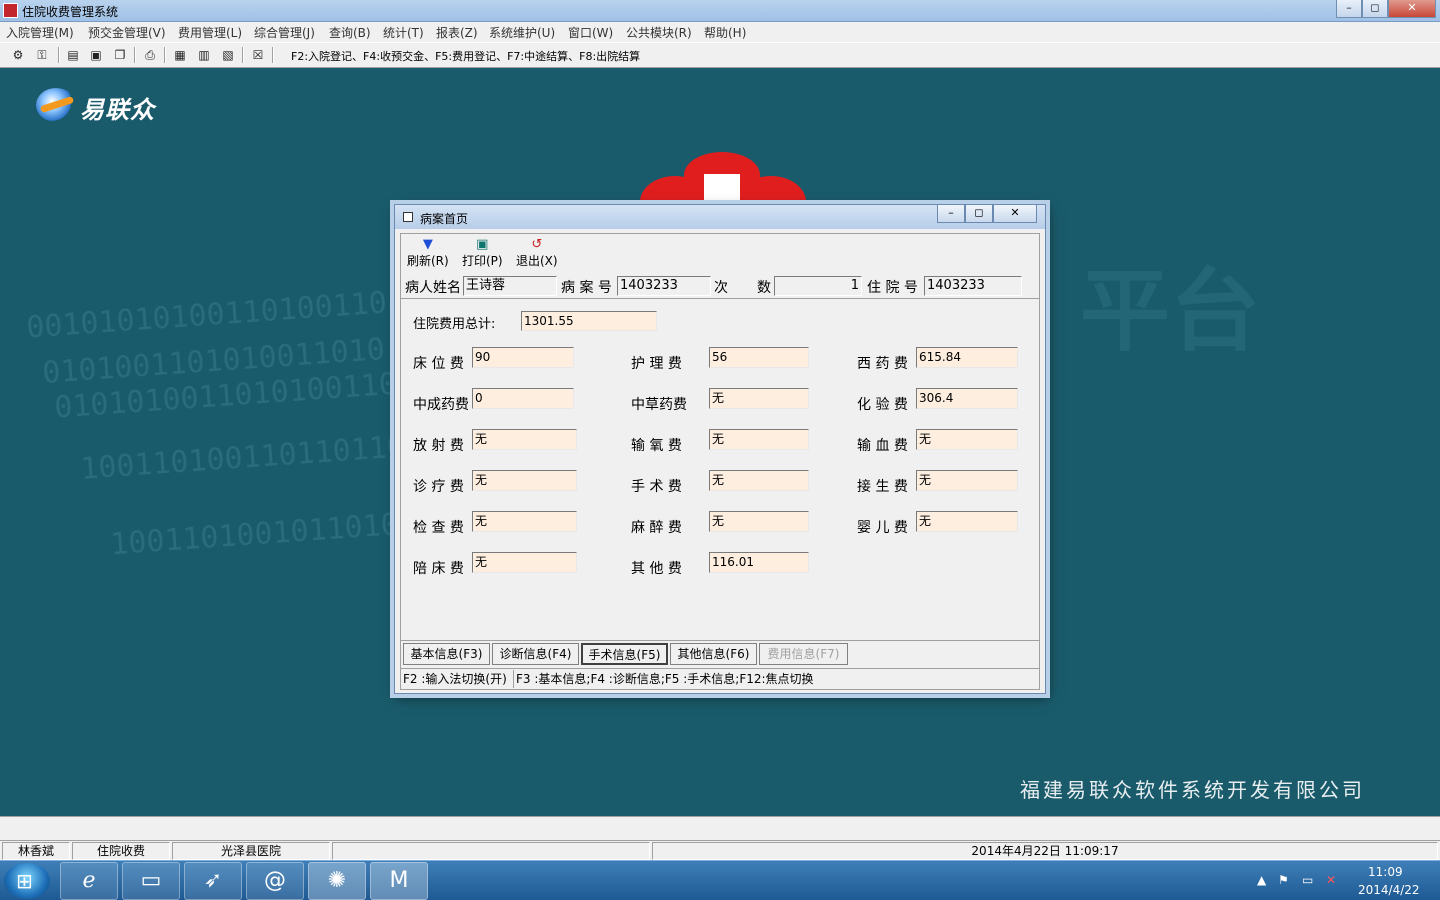 This screenshot has height=900, width=1440. I want to click on tab-other-info: 其他信息(F6), so click(713, 654).